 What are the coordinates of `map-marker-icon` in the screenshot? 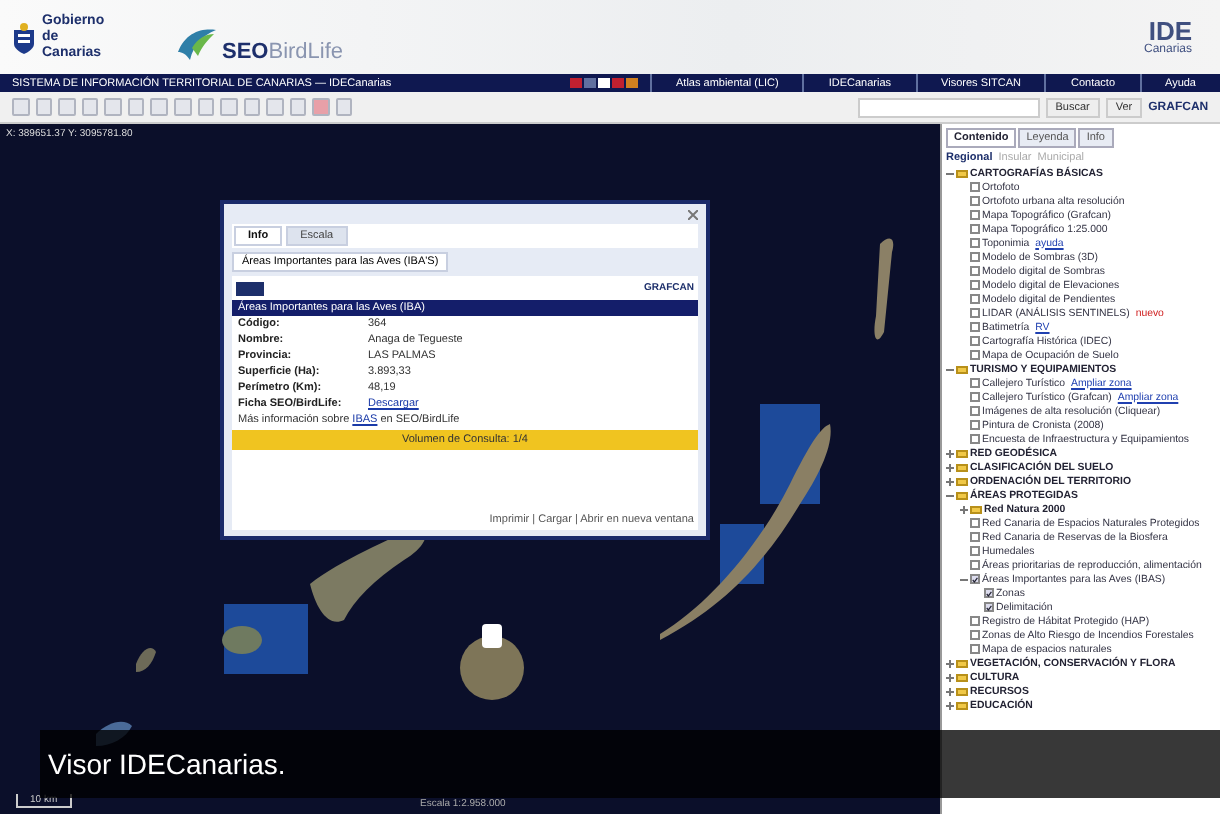 It's located at (492, 636).